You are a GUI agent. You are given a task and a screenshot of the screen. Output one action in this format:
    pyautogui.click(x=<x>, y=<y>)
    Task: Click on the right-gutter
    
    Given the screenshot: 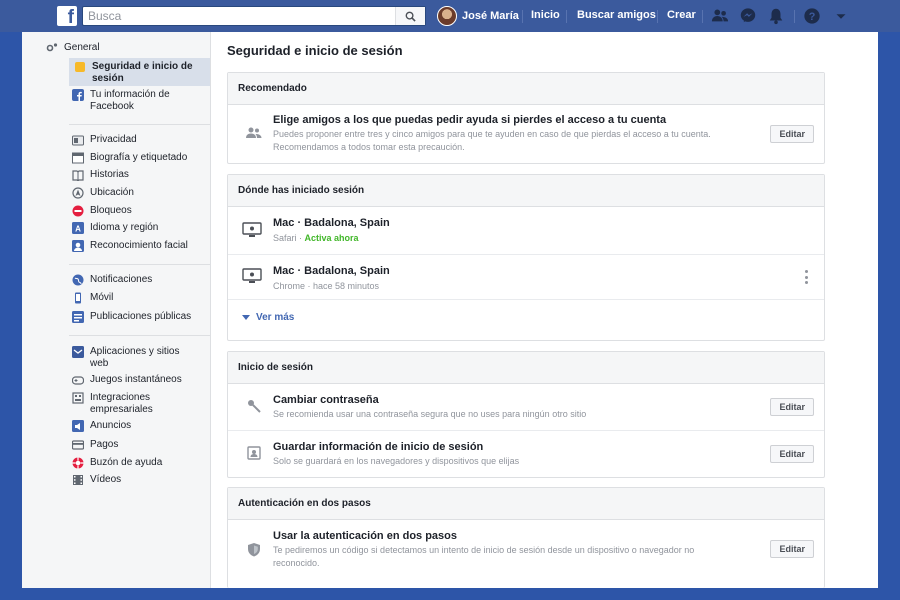 What is the action you would take?
    pyautogui.click(x=860, y=310)
    